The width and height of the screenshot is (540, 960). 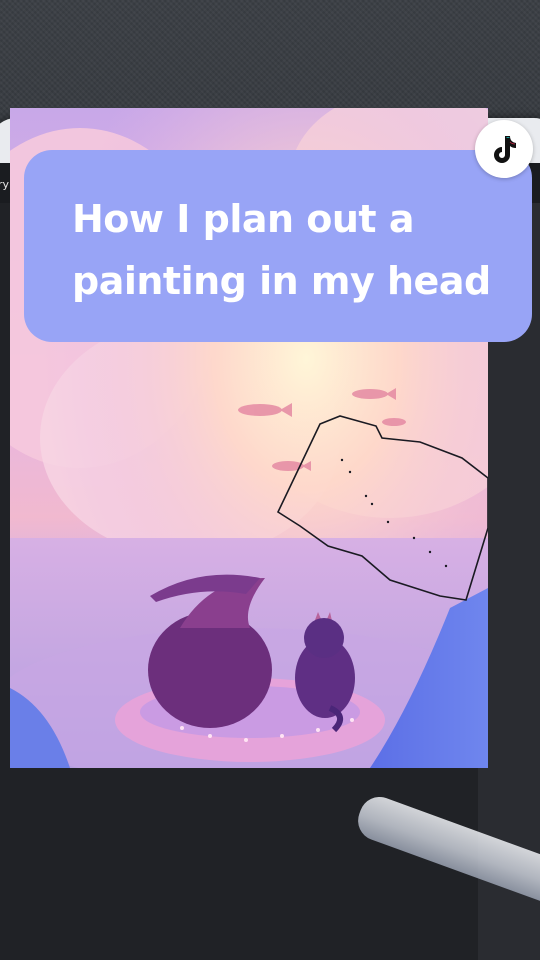 I want to click on tiktok-logo-icon, so click(x=504, y=149).